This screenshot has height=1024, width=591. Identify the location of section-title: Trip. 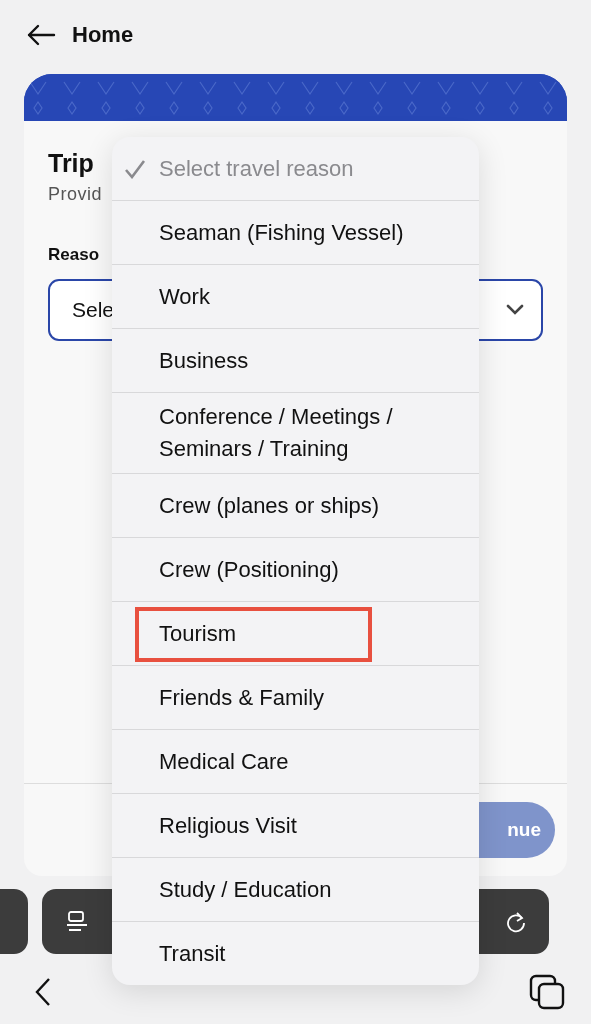
(71, 163).